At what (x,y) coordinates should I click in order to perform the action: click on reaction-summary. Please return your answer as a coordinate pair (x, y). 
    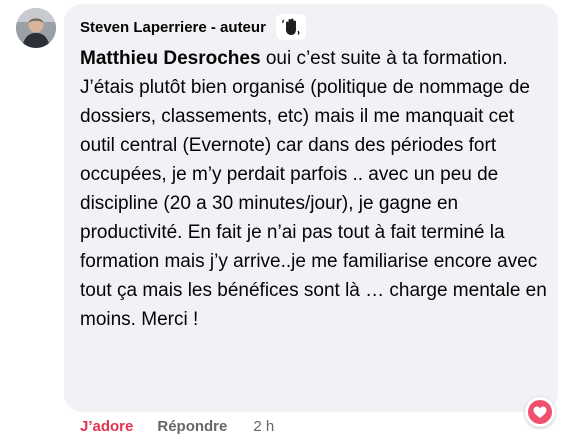
    Looking at the image, I should click on (540, 412).